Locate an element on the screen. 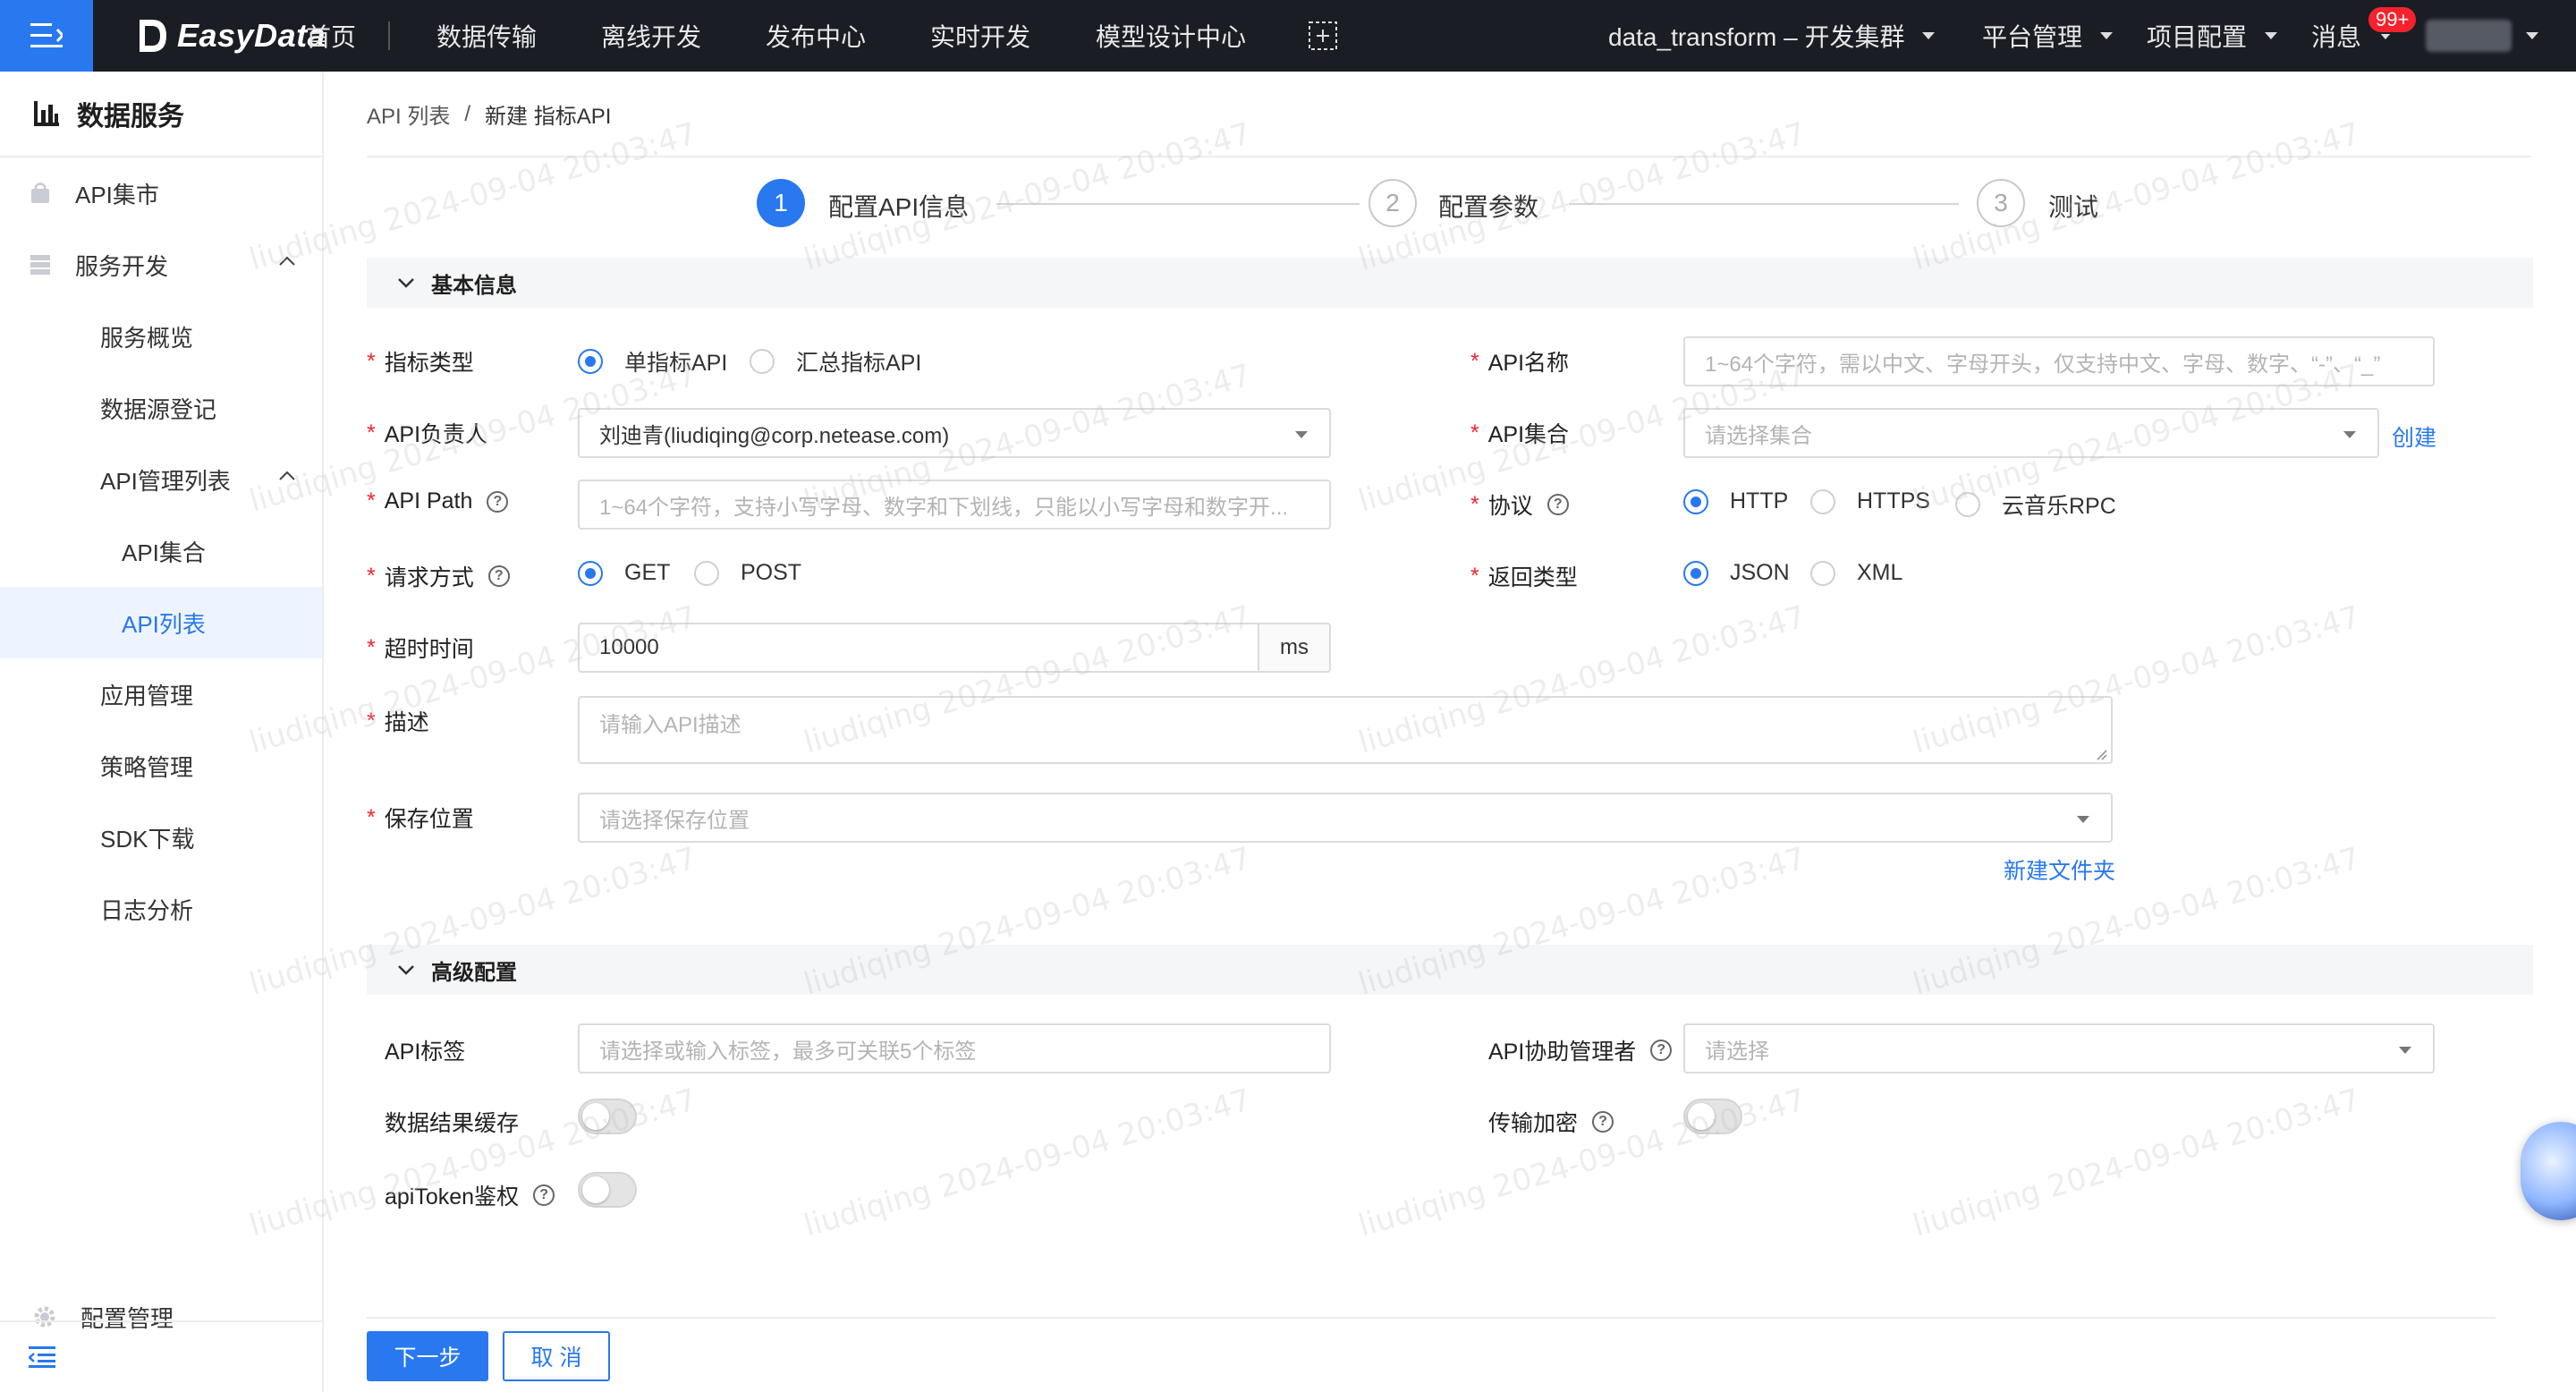  sidebar-item-log-analysis: 日志分析 is located at coordinates (161, 909).